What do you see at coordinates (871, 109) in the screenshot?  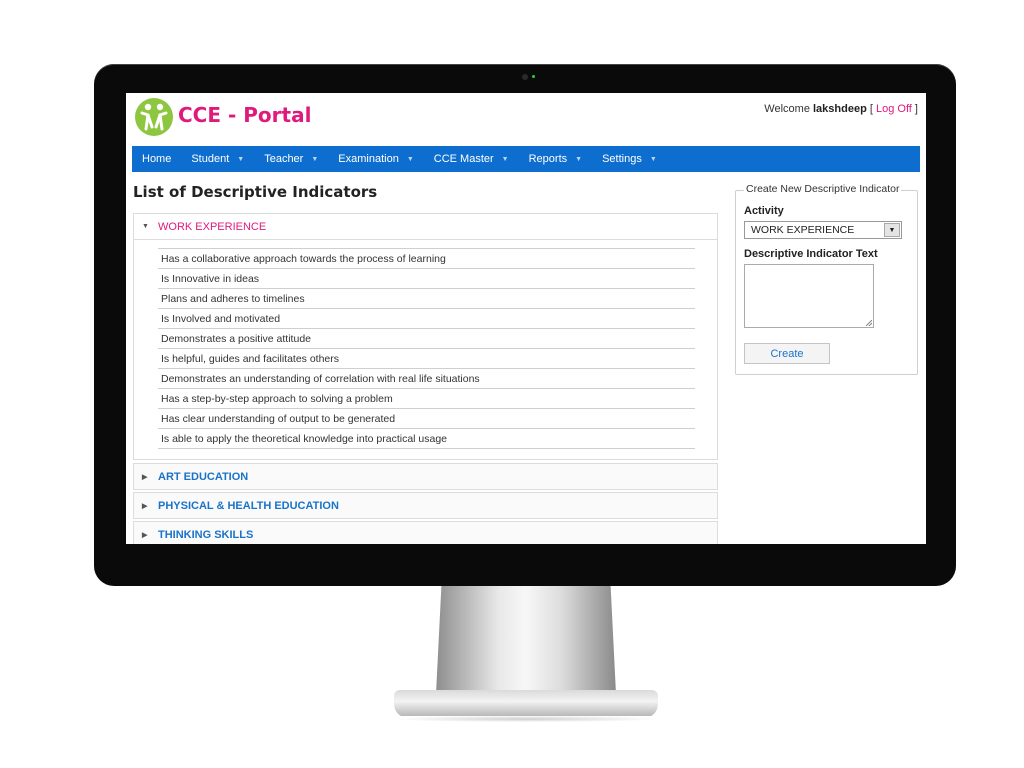 I see `bracket-open: [` at bounding box center [871, 109].